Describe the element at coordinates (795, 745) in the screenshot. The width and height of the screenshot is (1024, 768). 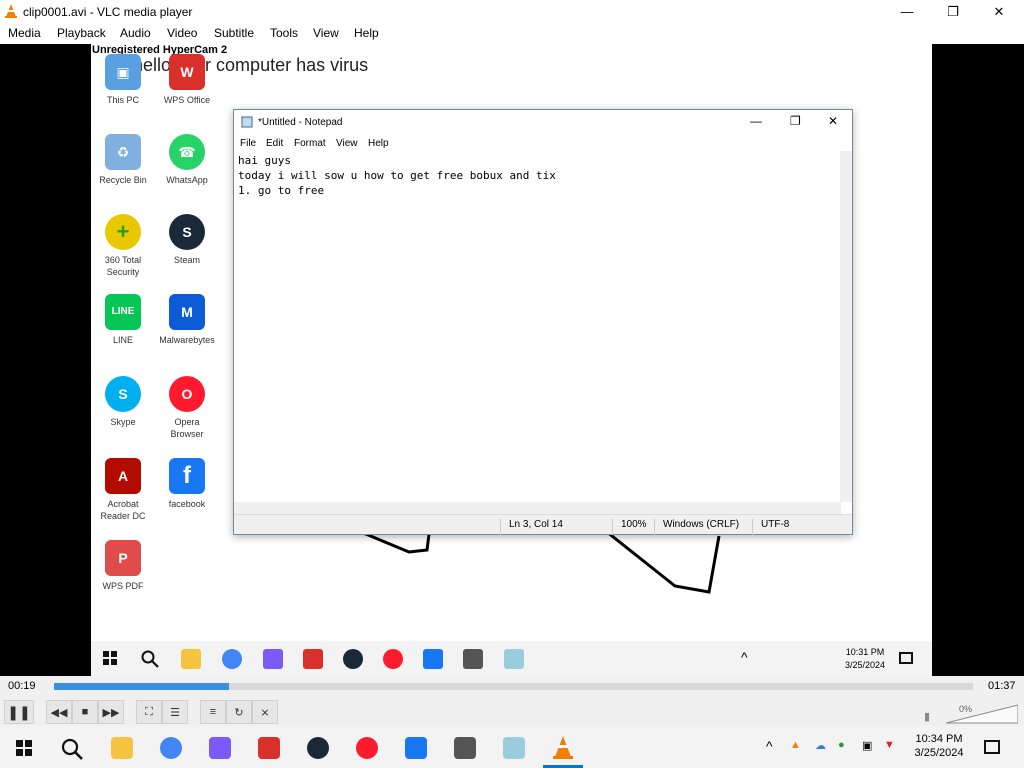
I see `vlc-tray-icon: ▲` at that location.